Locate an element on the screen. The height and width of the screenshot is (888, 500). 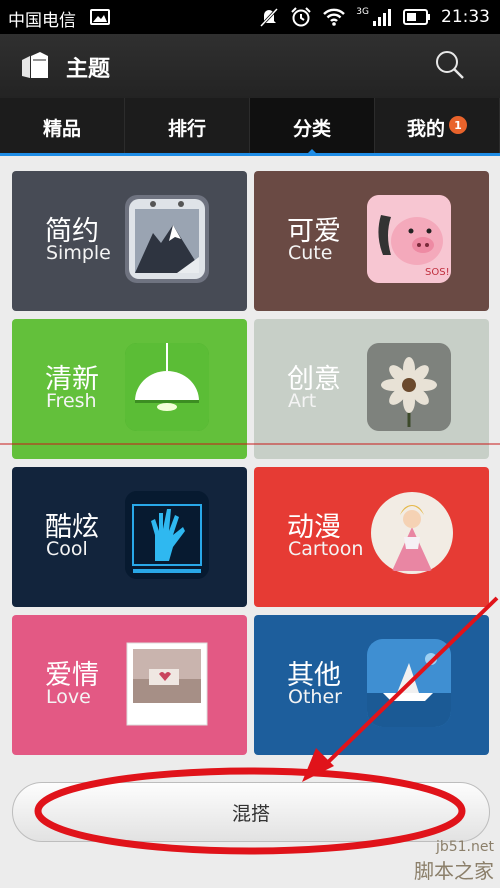
tab-label: 精品 is located at coordinates (61, 128).